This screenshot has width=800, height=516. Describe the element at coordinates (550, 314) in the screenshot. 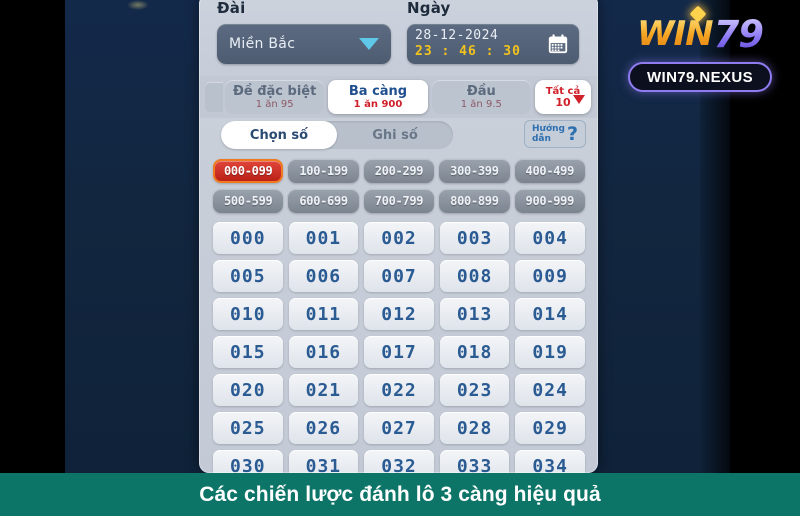

I see `number-button: 014` at that location.